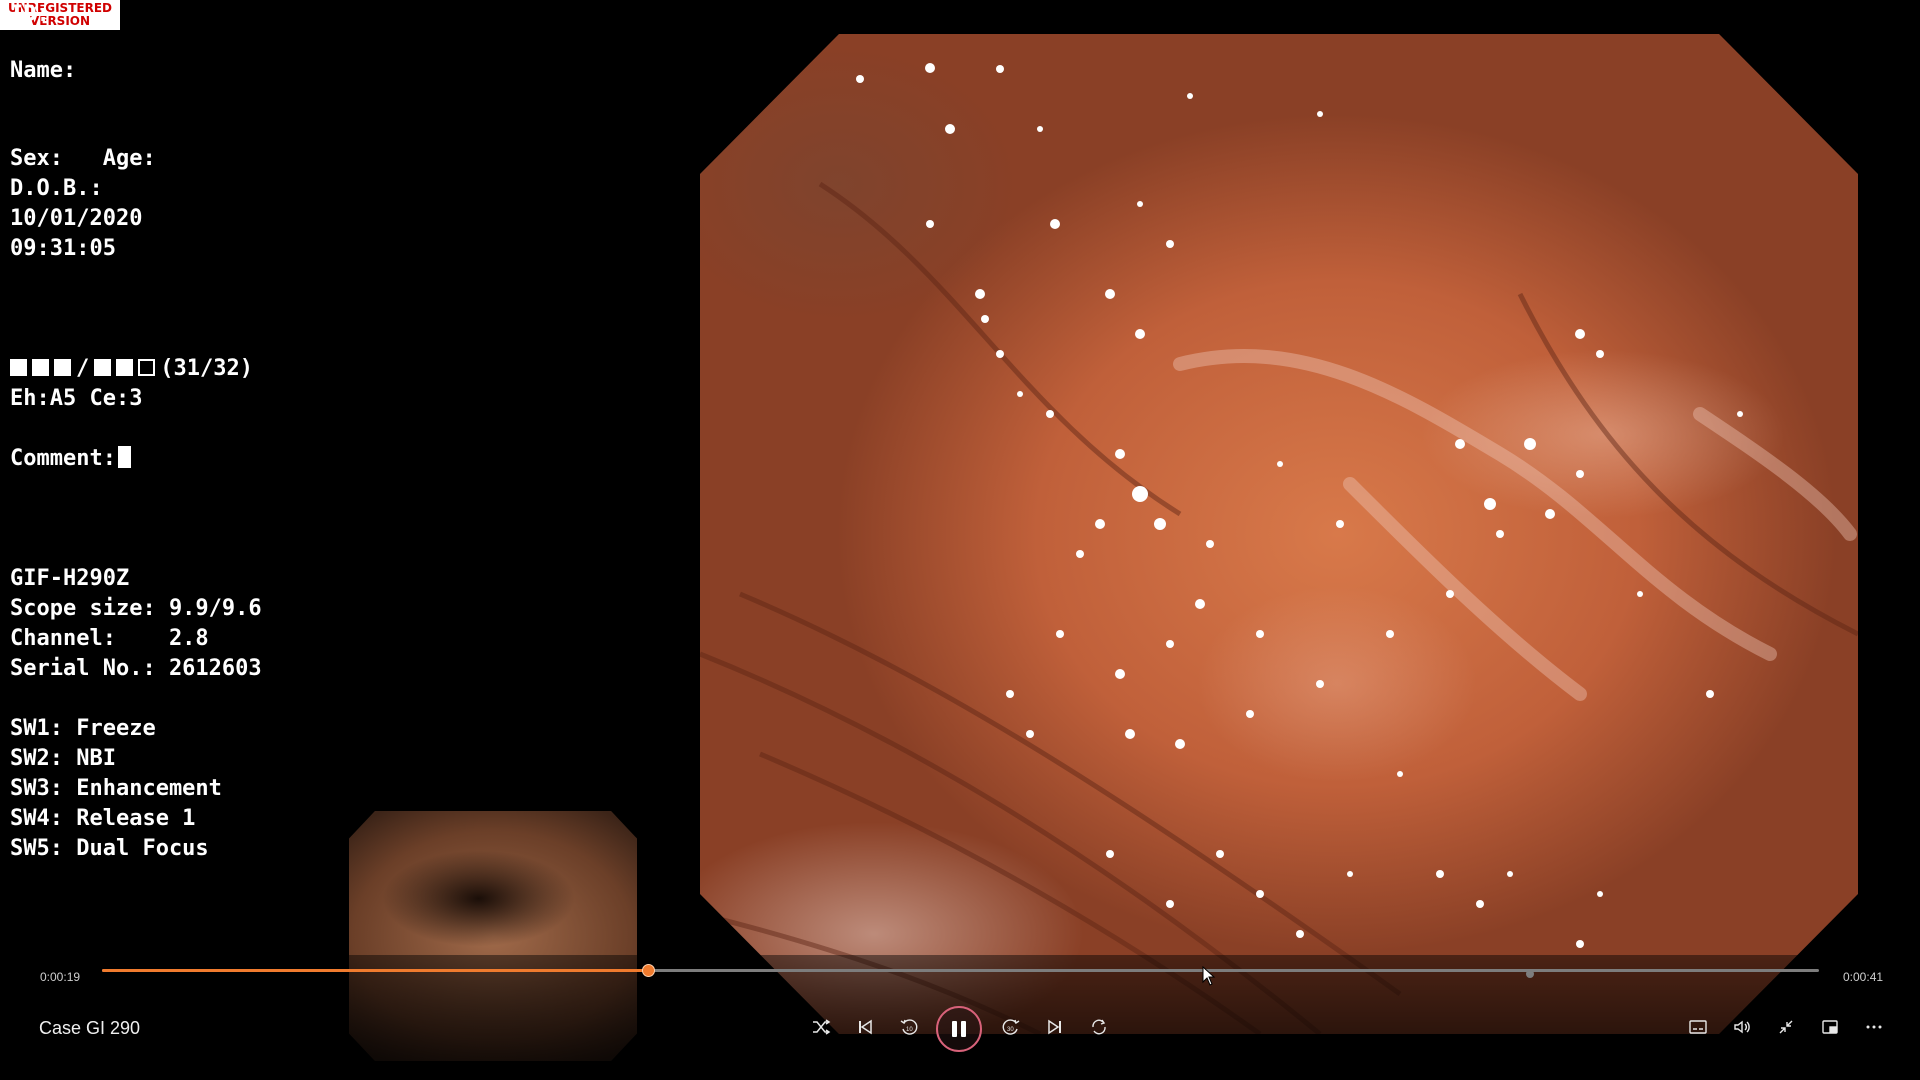  I want to click on svg-text: 30, so click(1010, 1030).